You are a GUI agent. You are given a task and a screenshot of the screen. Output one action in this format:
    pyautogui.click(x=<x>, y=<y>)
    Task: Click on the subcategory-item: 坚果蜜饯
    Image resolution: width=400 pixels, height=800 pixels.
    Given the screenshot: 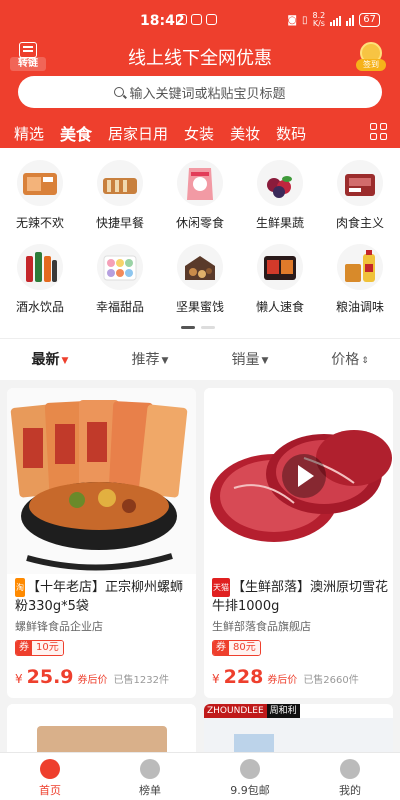 What is the action you would take?
    pyautogui.click(x=200, y=279)
    